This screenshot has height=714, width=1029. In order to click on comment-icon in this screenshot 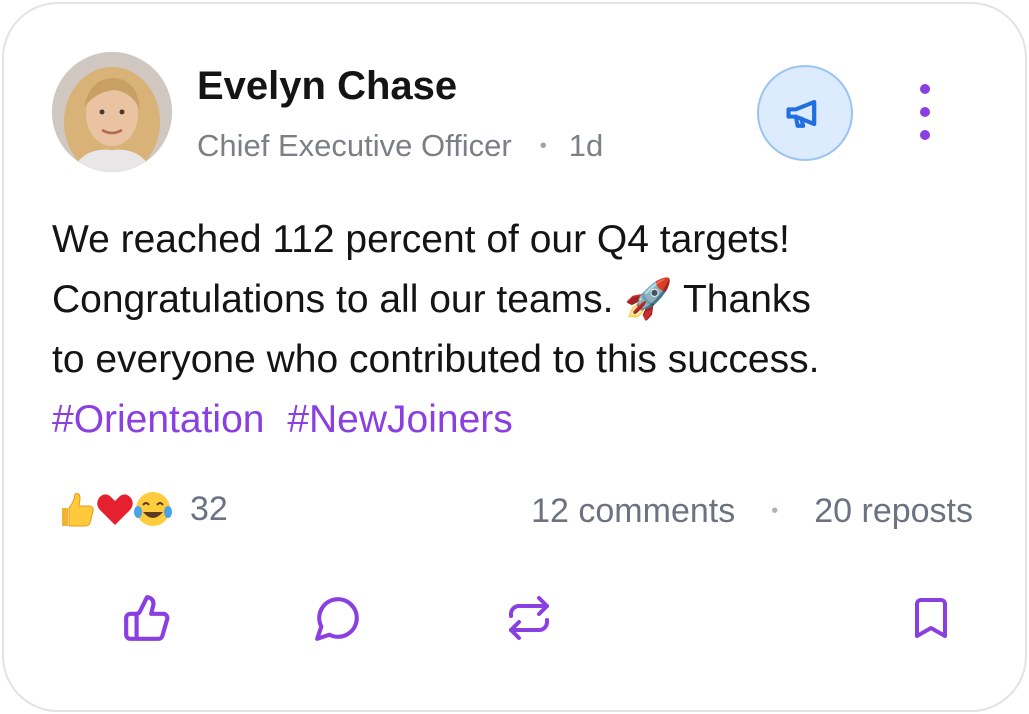, I will do `click(337, 619)`.